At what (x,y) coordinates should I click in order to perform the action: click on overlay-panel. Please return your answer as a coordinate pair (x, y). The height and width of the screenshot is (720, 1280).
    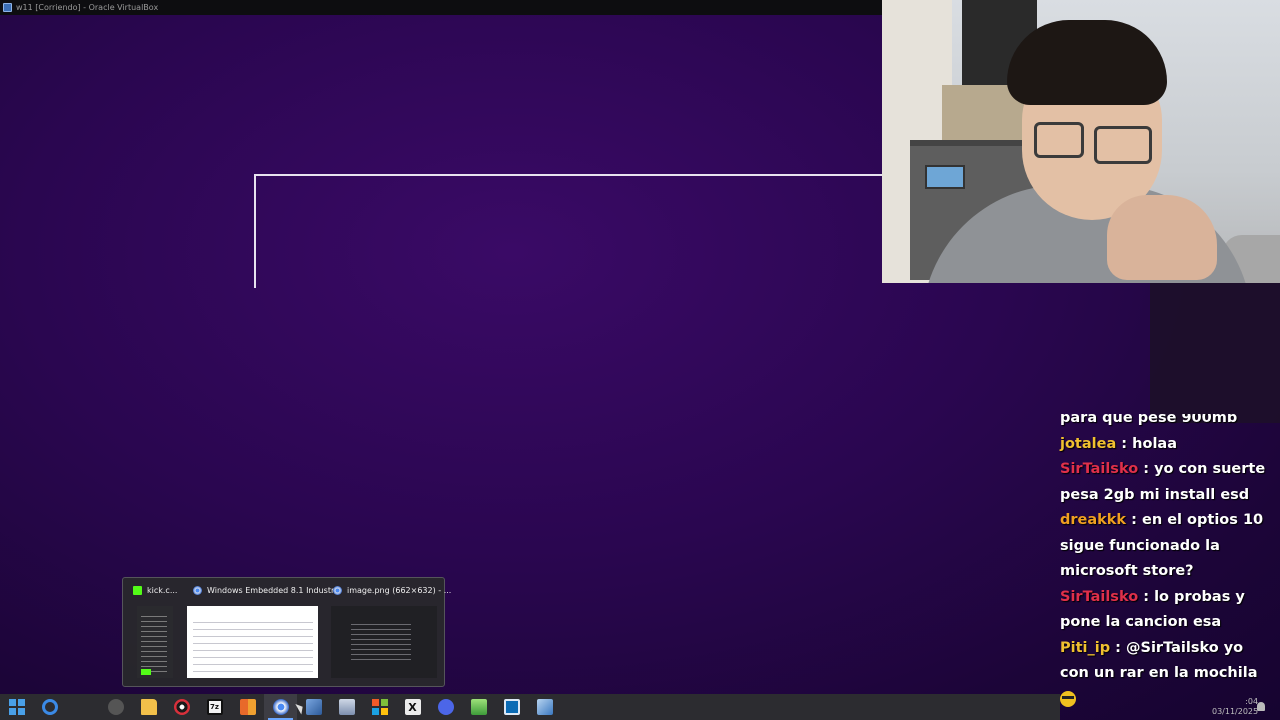
    Looking at the image, I should click on (1215, 353).